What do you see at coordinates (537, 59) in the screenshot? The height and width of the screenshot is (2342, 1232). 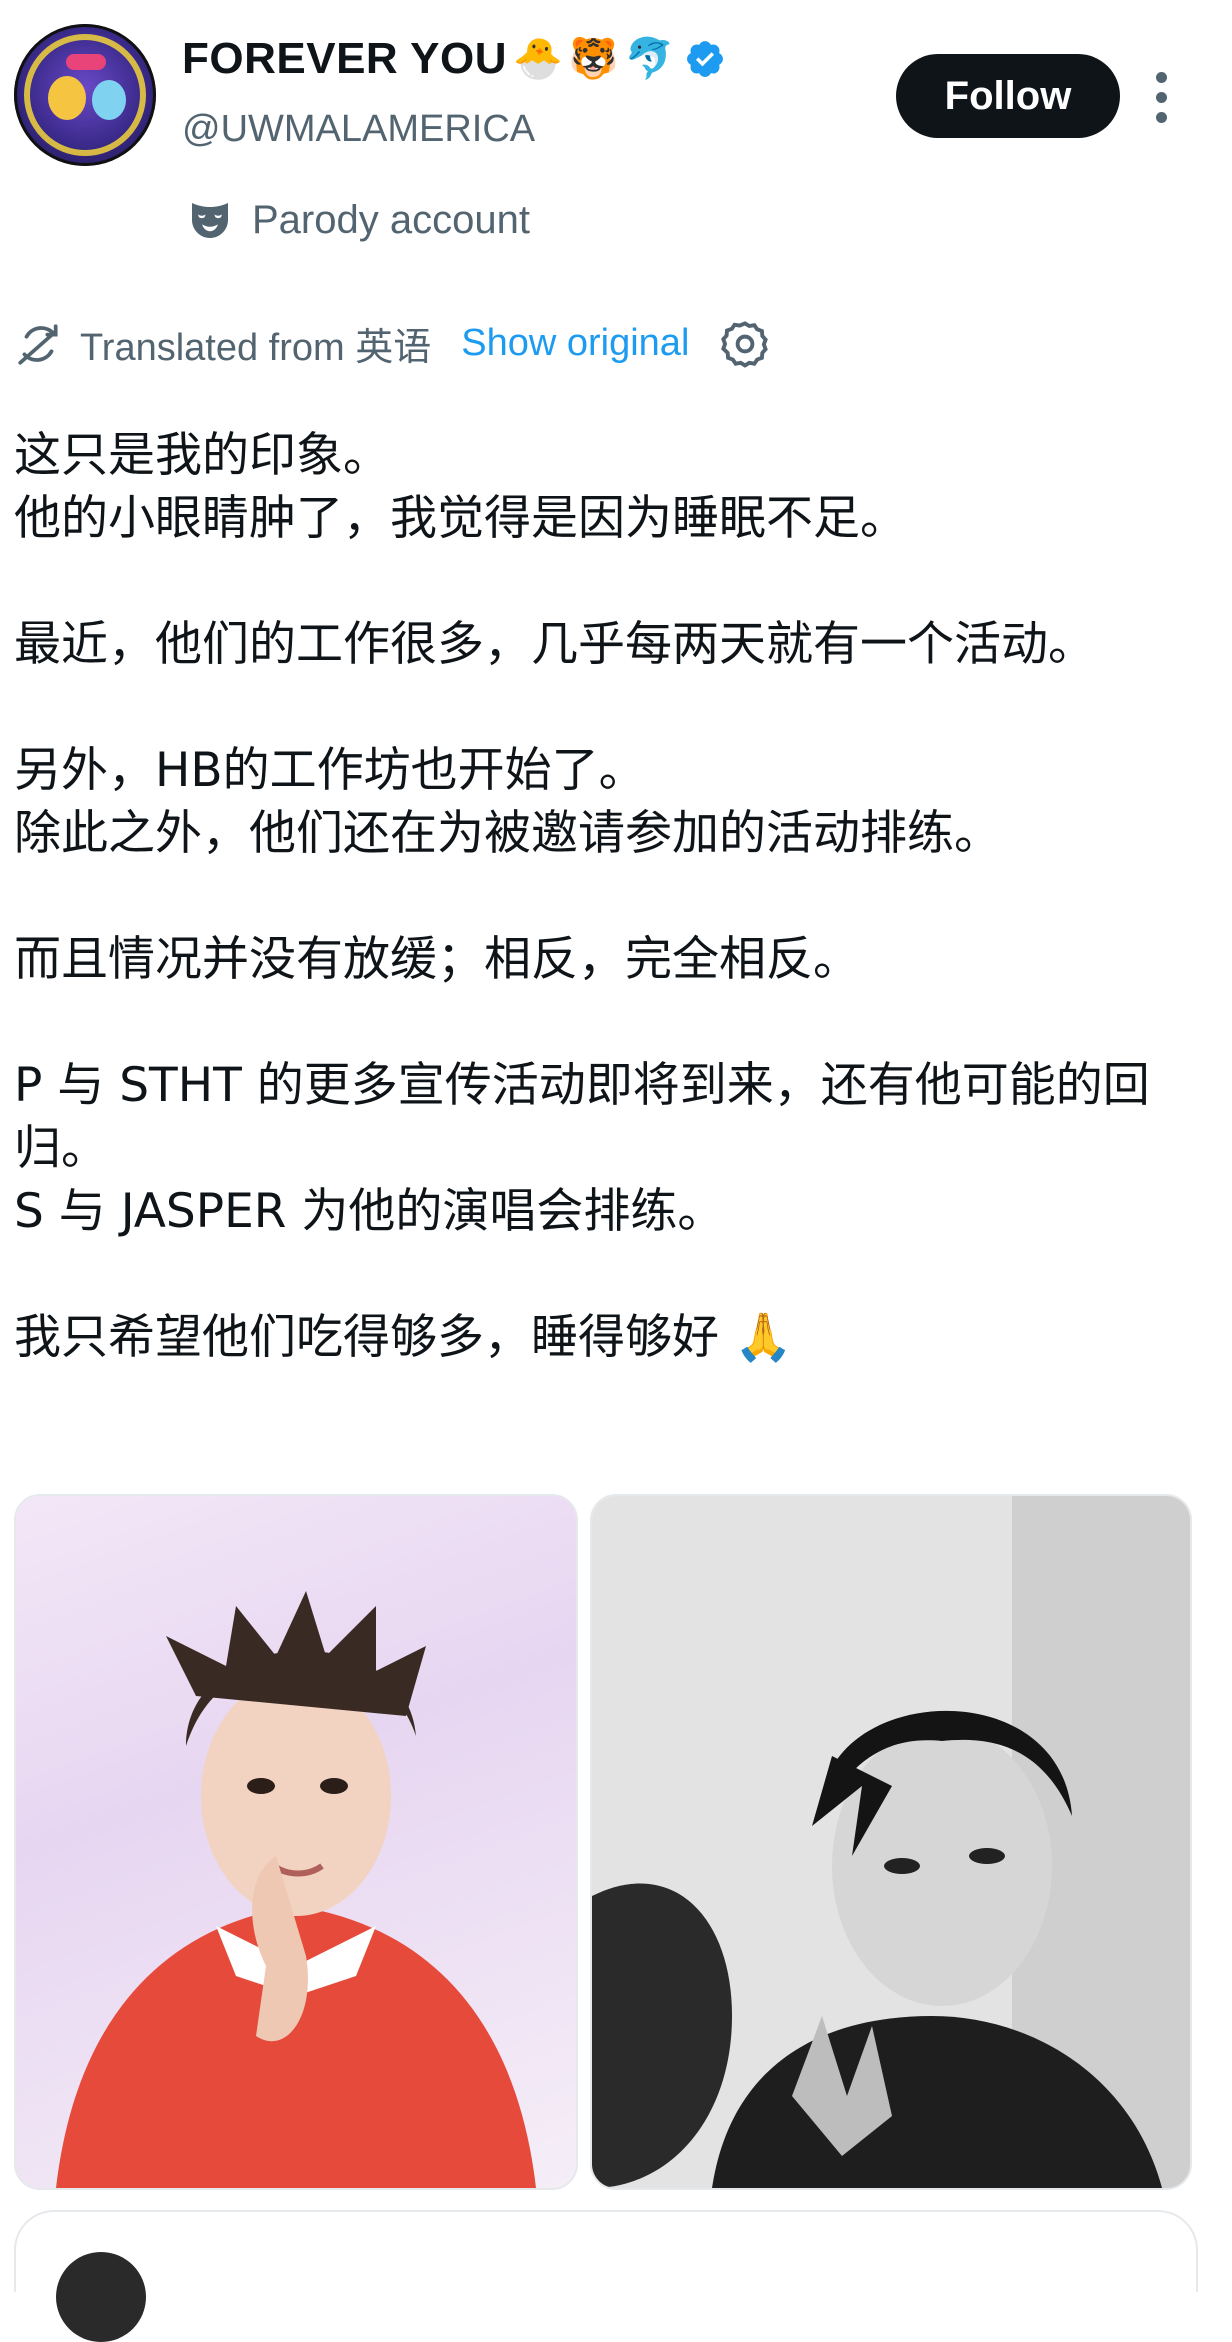 I see `name-emoji: 🐣` at bounding box center [537, 59].